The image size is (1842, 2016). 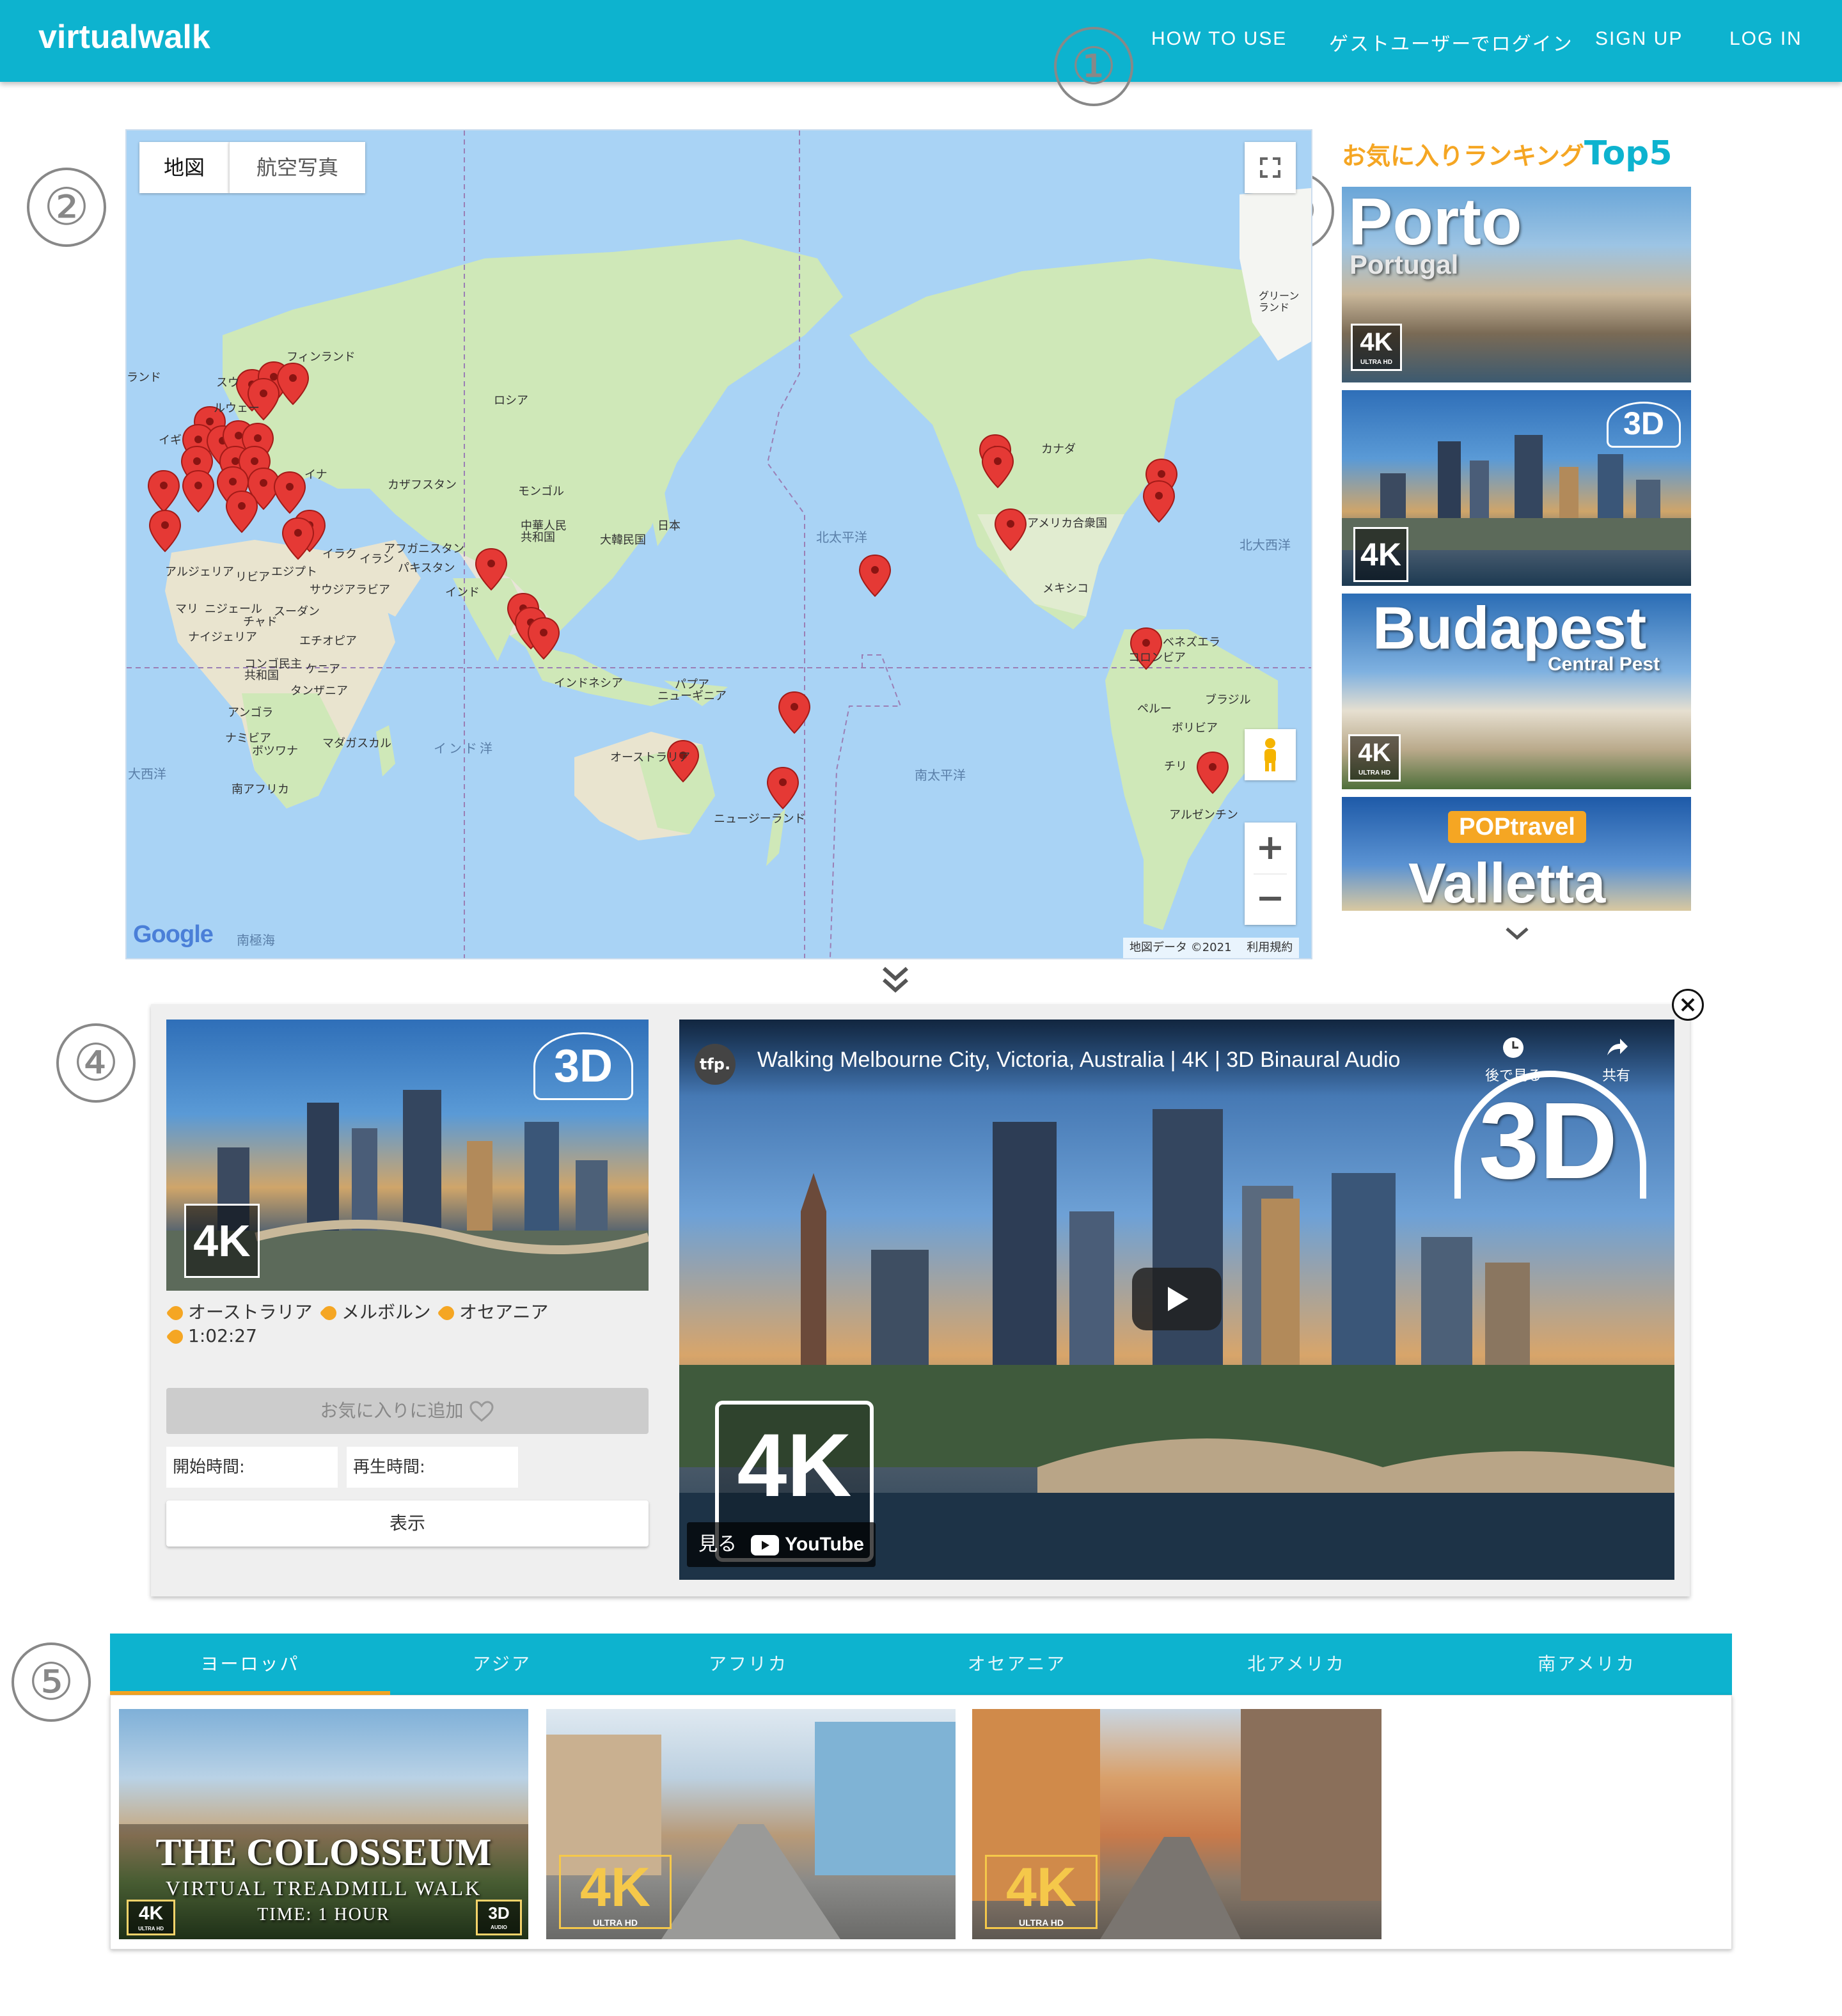 I want to click on ranking-card-porto: Porto Portugal 4K ULTRA HD, so click(x=1516, y=284).